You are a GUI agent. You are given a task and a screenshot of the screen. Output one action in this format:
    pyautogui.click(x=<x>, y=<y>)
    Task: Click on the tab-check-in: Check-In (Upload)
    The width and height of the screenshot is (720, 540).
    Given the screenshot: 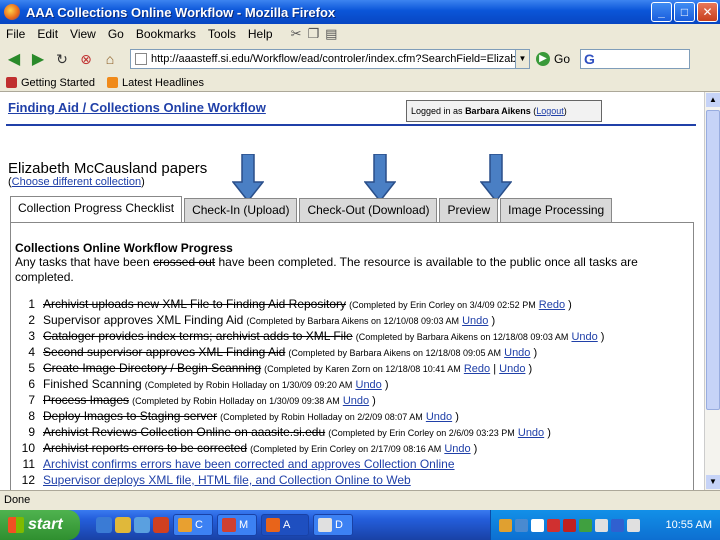 What is the action you would take?
    pyautogui.click(x=241, y=210)
    